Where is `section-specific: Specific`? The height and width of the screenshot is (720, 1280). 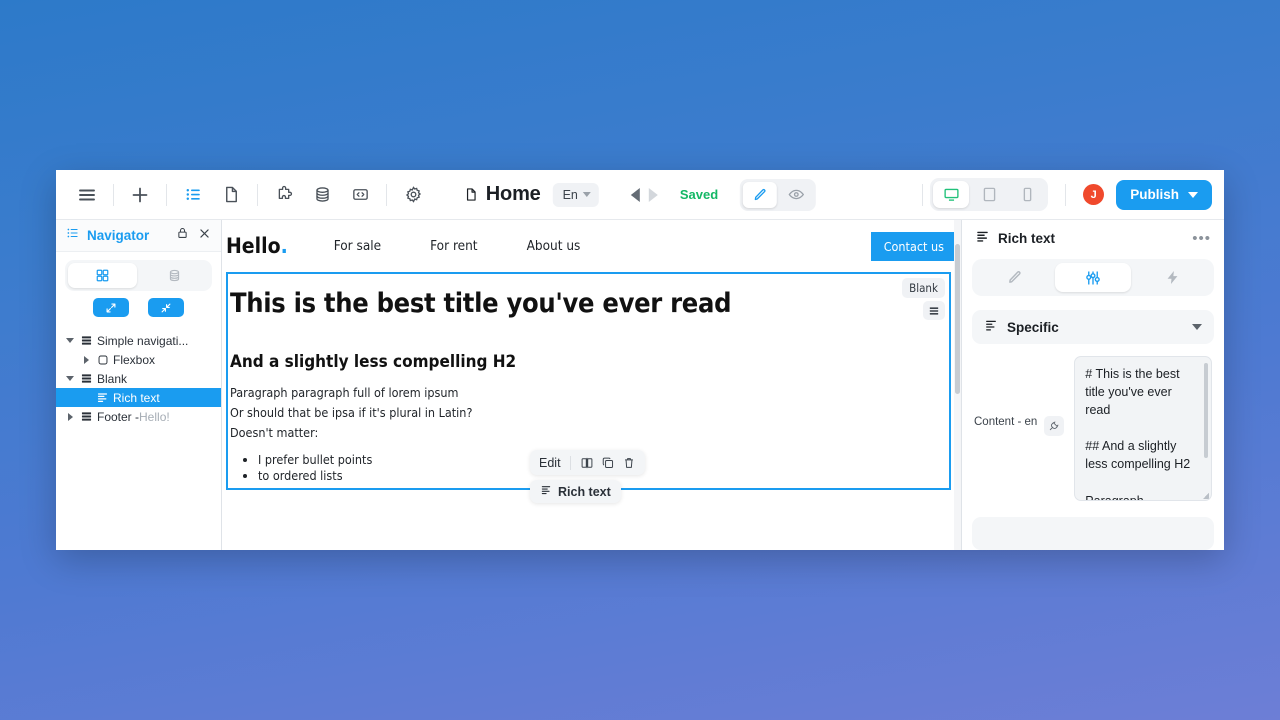 section-specific: Specific is located at coordinates (1093, 327).